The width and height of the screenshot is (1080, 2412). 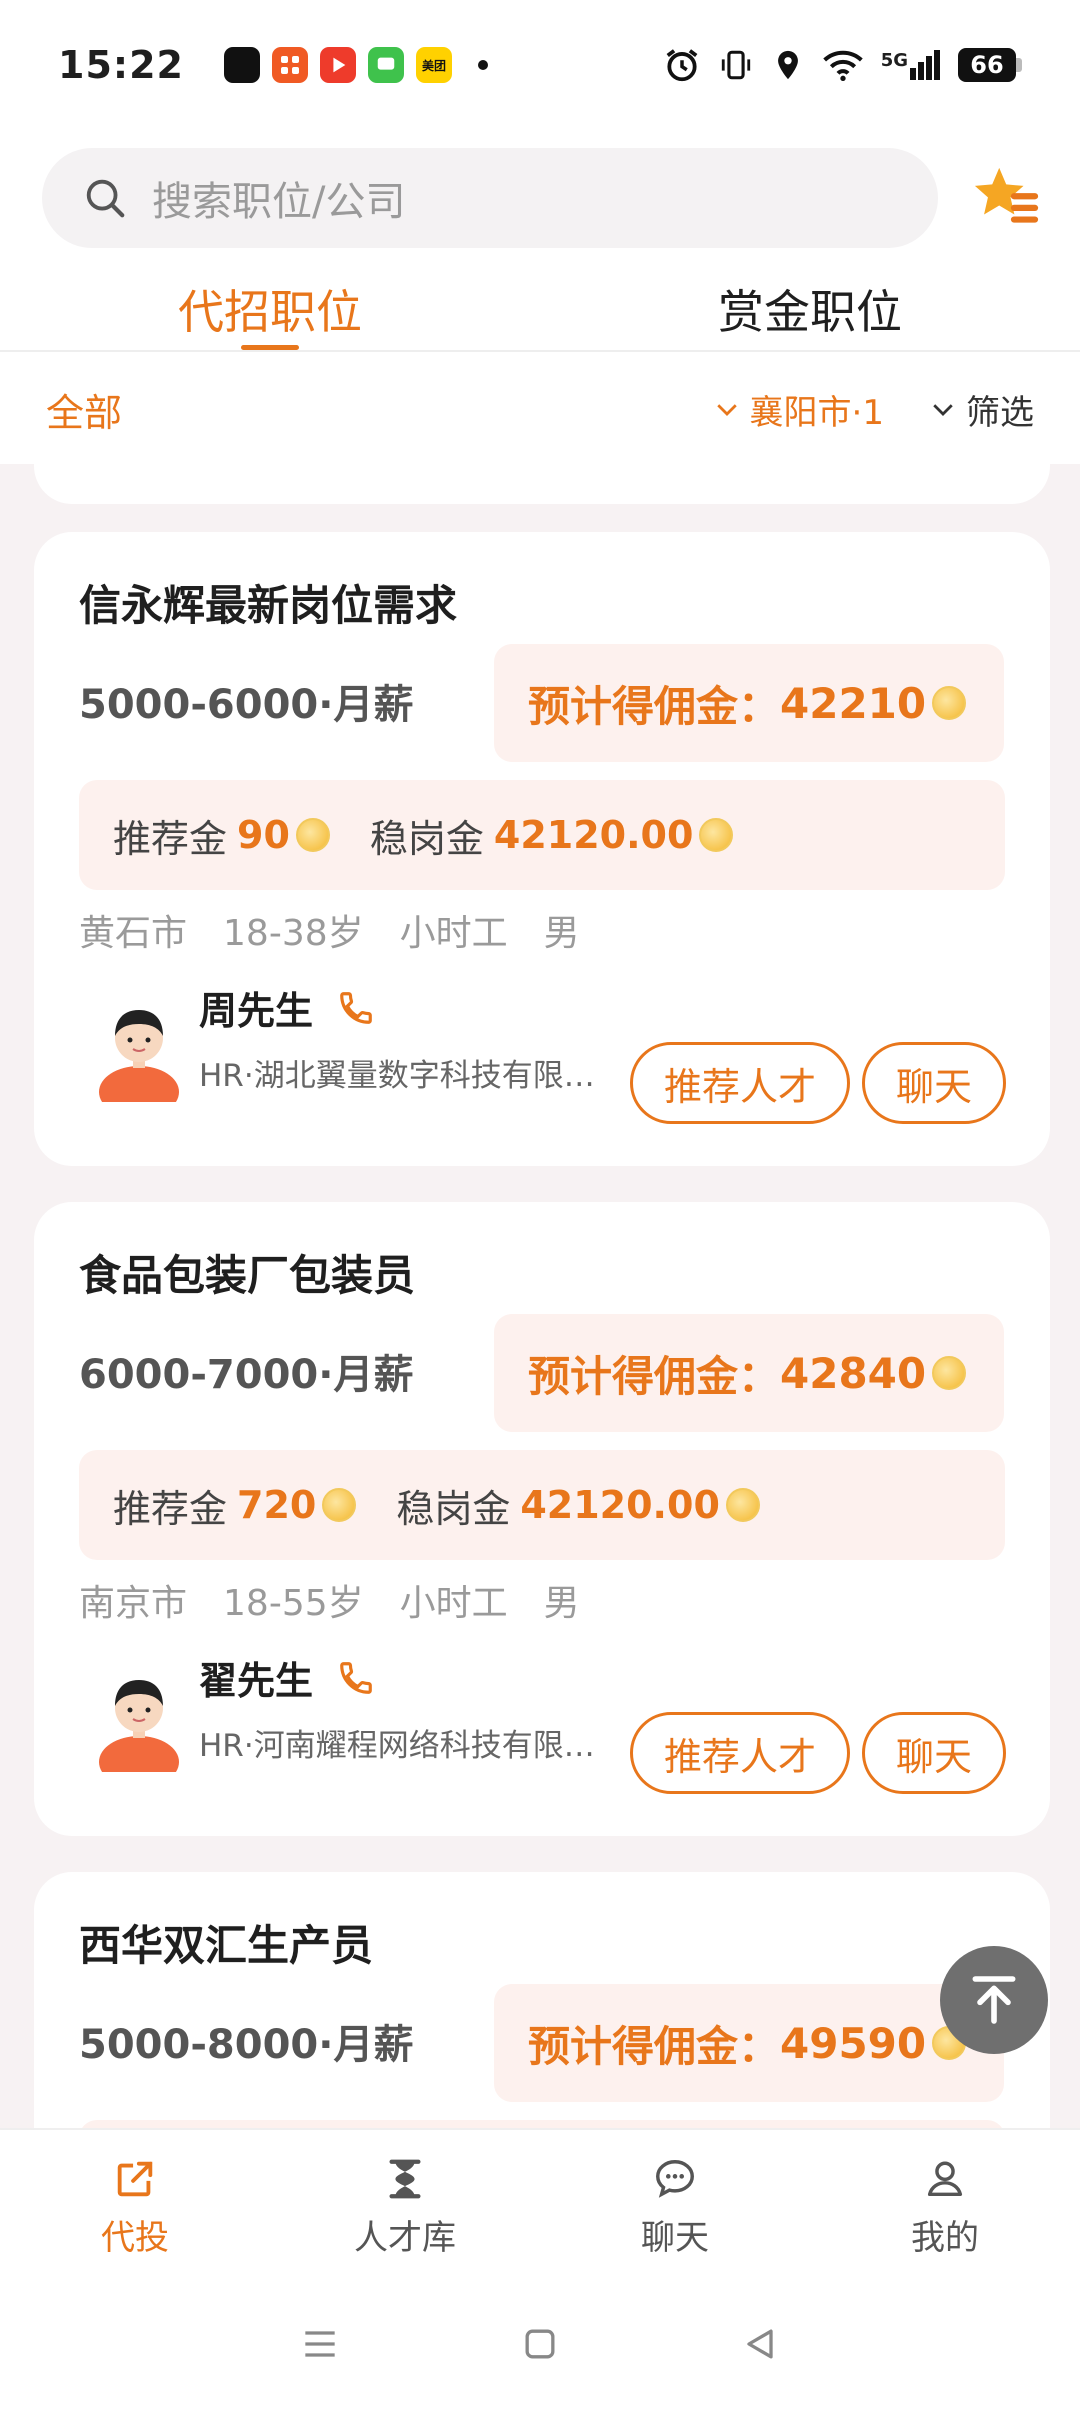 What do you see at coordinates (405, 2238) in the screenshot?
I see `nav-label: 人才库` at bounding box center [405, 2238].